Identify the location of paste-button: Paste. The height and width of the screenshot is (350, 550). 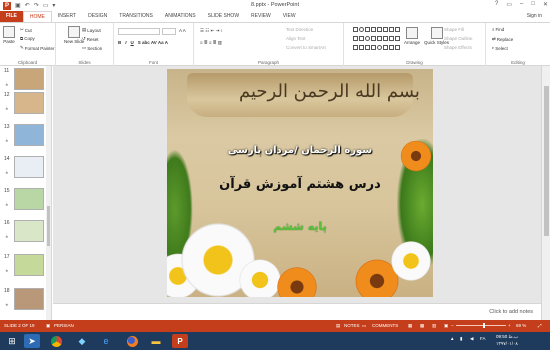
(9, 35).